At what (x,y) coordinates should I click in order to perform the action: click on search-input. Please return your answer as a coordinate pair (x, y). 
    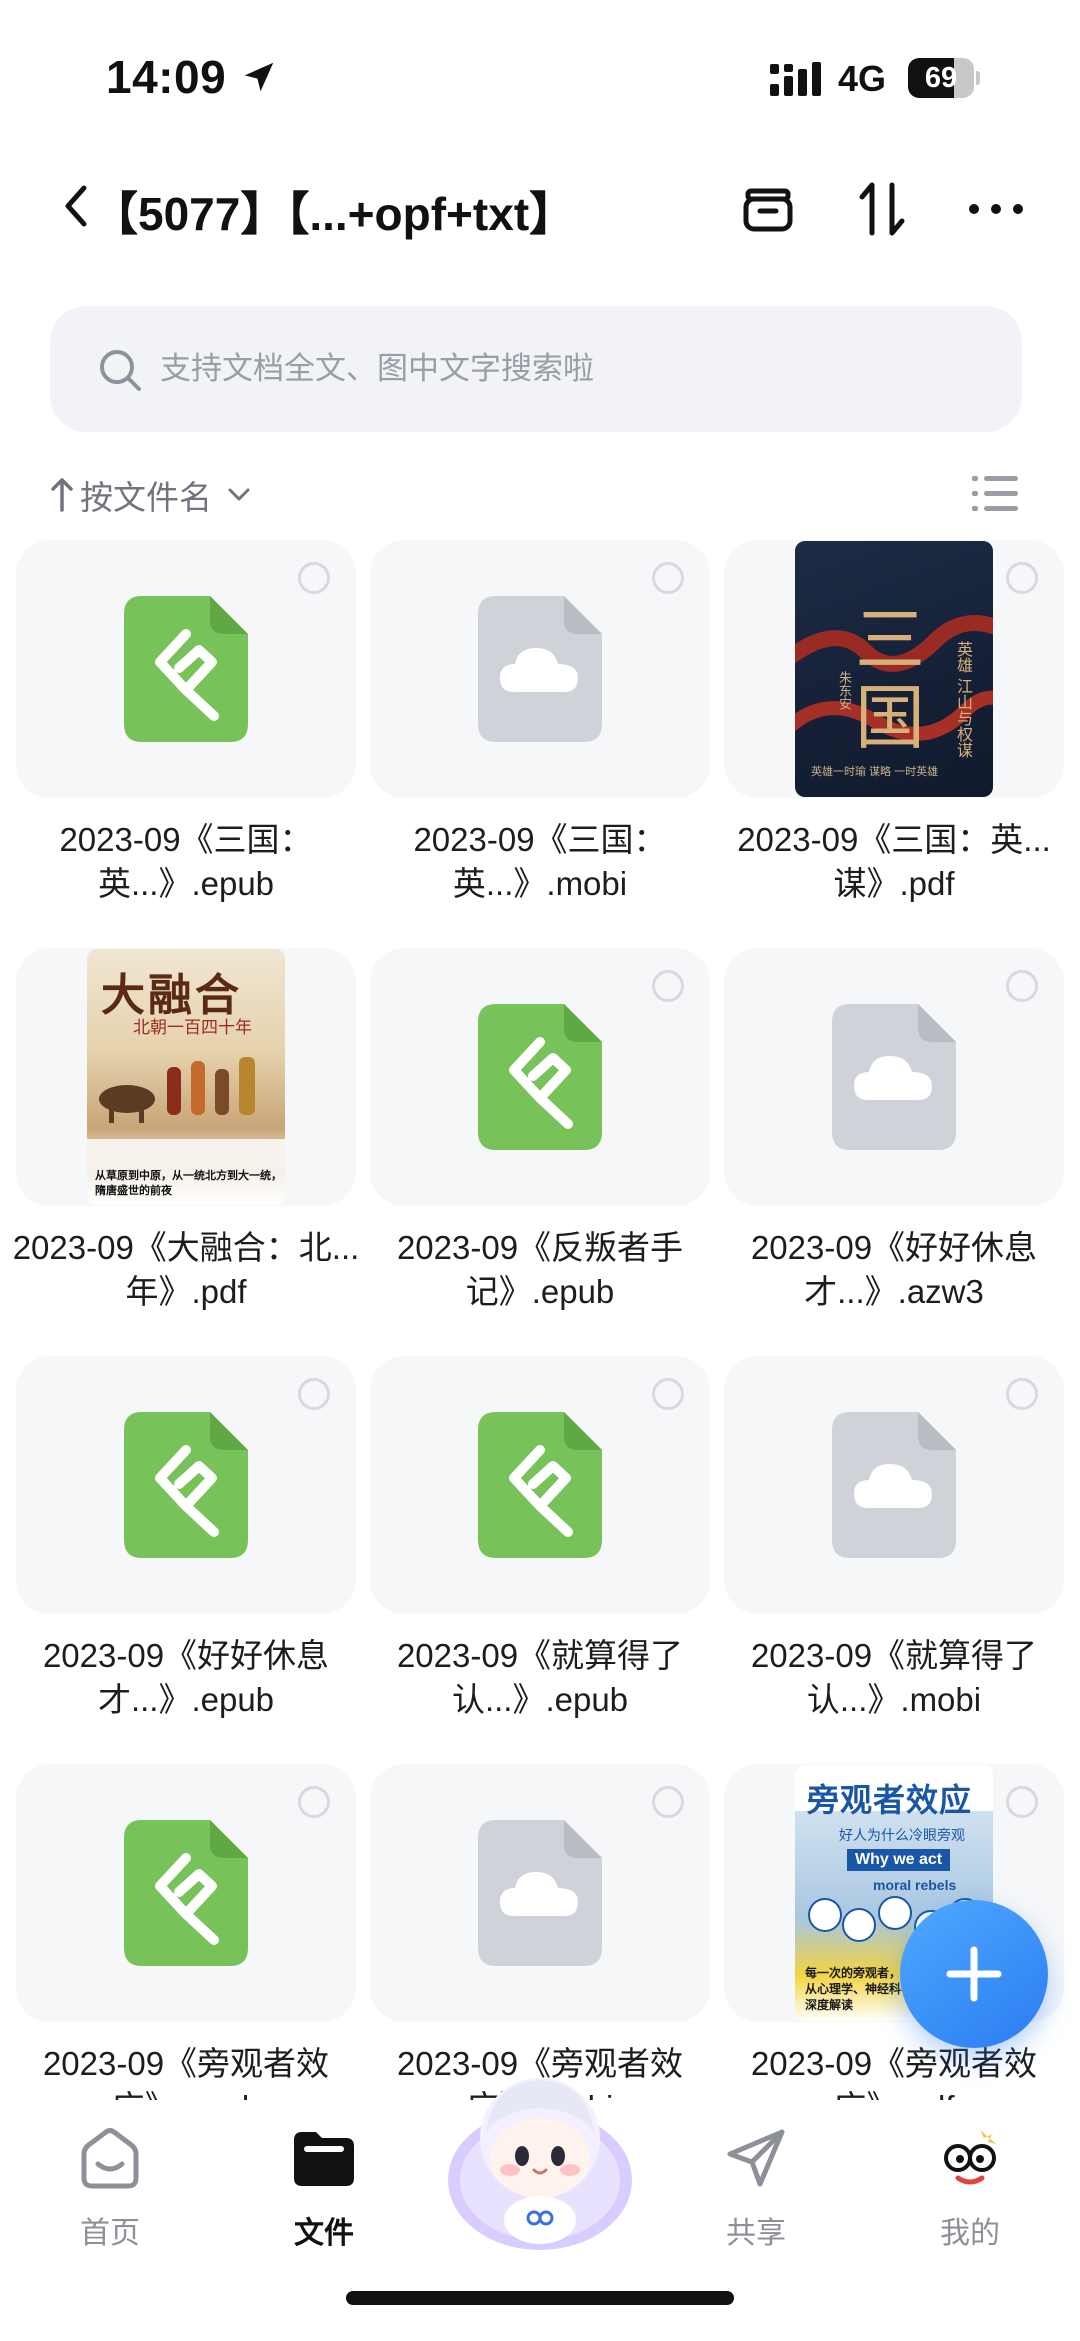
    Looking at the image, I should click on (570, 369).